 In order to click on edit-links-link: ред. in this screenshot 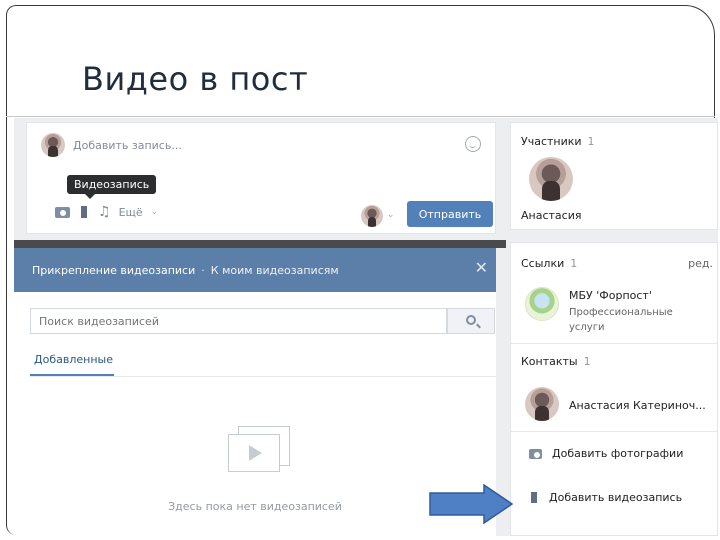, I will do `click(700, 263)`.